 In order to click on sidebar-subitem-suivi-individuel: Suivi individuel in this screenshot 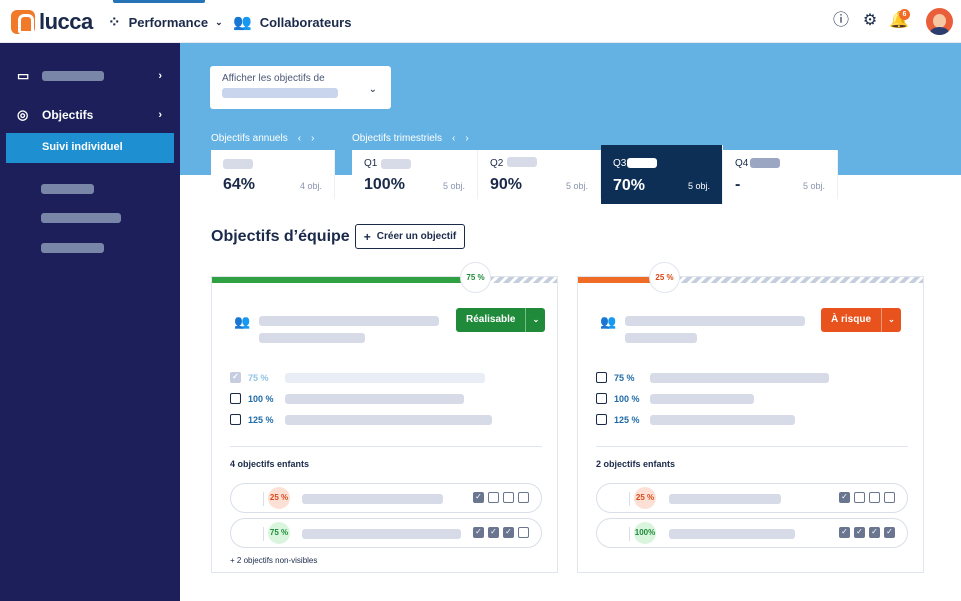, I will do `click(90, 148)`.